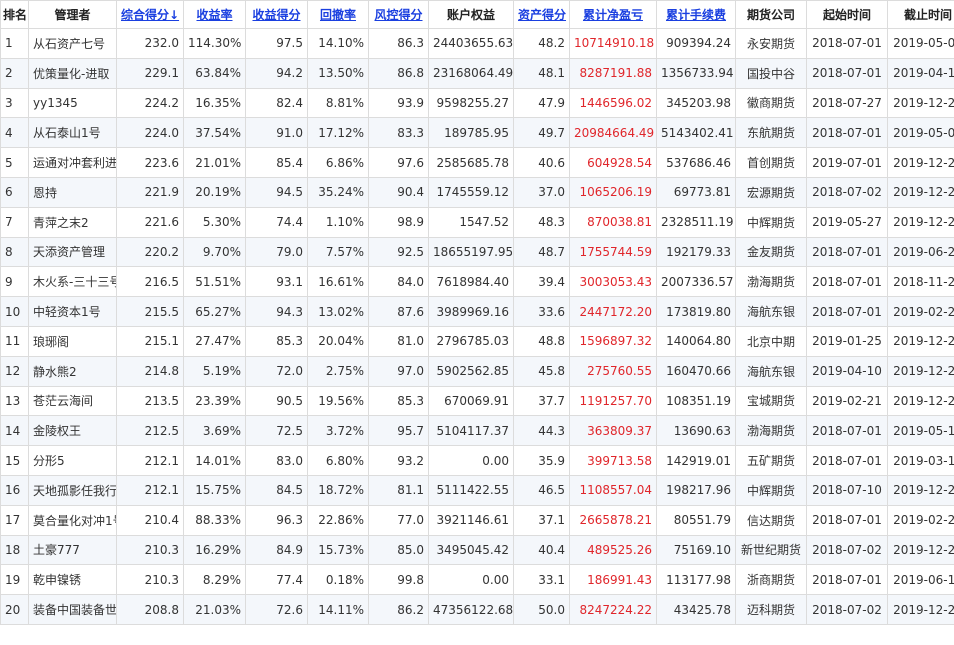  Describe the element at coordinates (14, 252) in the screenshot. I see `cell-rank: 8` at that location.